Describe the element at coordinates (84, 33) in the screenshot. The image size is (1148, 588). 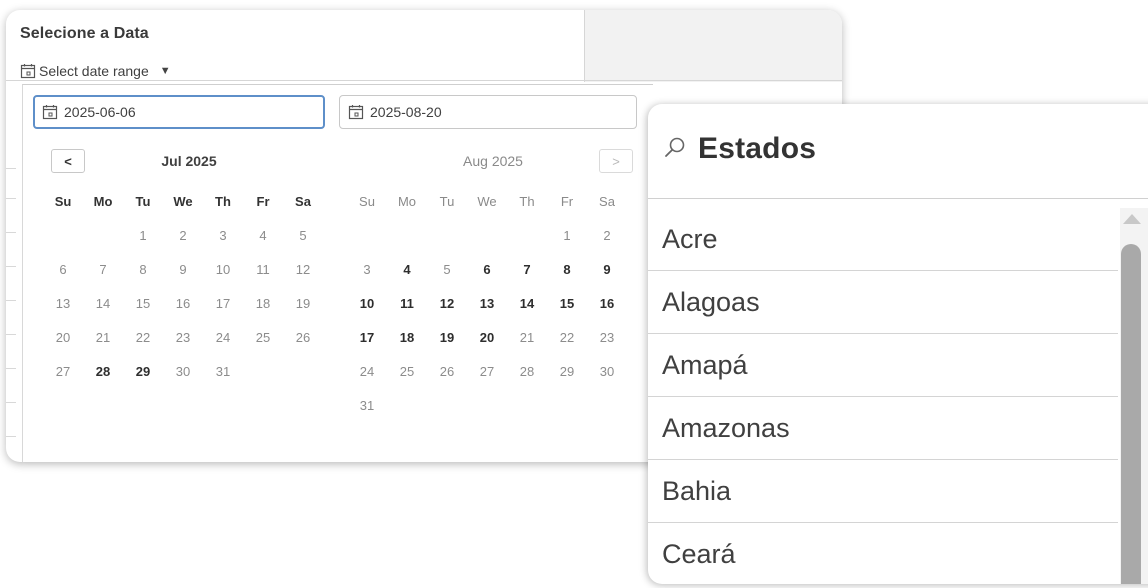
I see `filter-title: Selecione a Data` at that location.